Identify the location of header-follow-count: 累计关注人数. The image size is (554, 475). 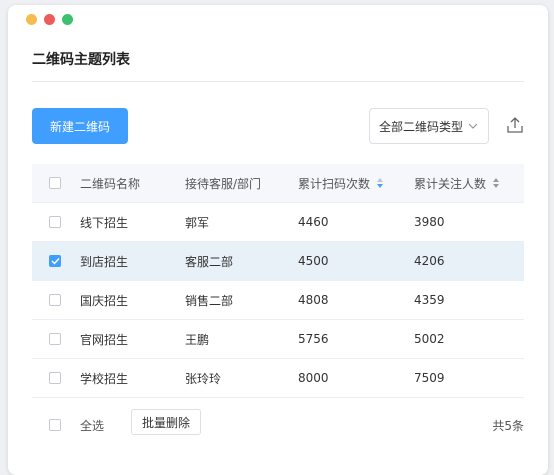
(457, 183).